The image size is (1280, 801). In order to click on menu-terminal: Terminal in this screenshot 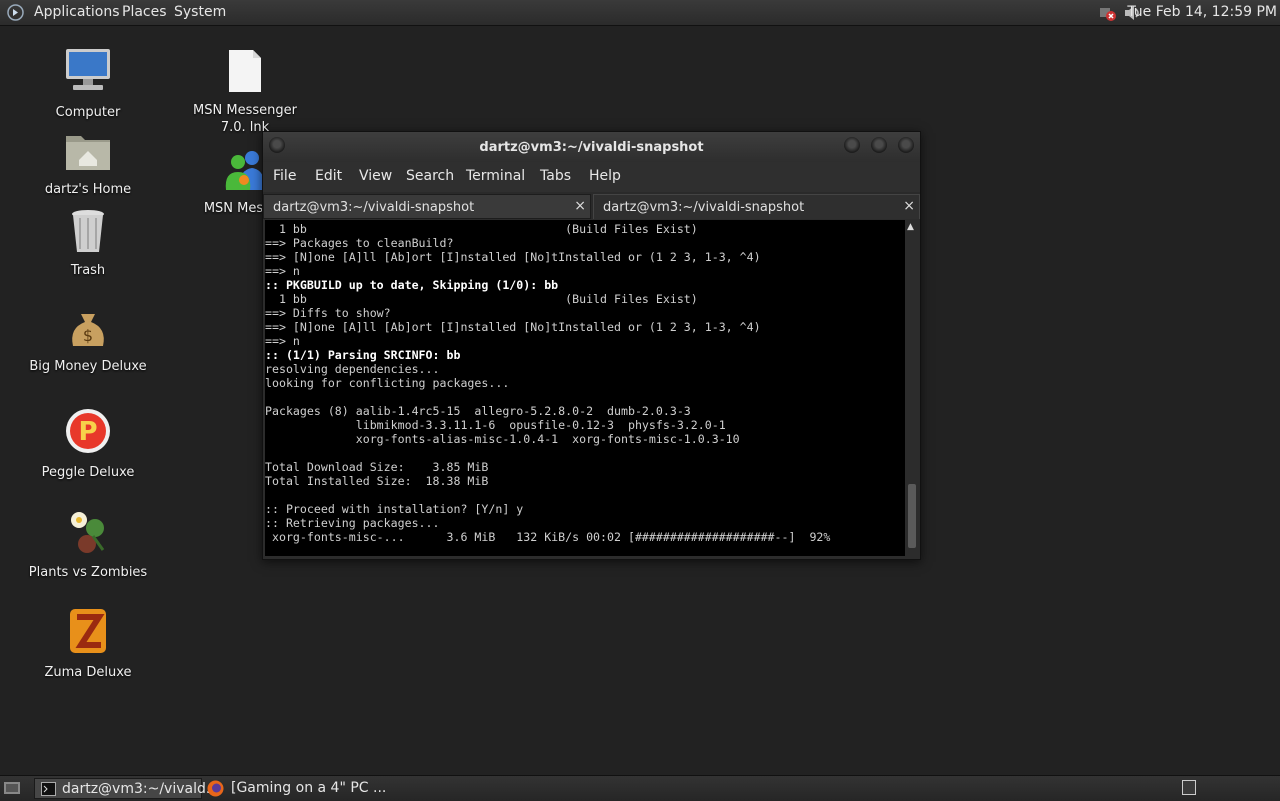, I will do `click(495, 176)`.